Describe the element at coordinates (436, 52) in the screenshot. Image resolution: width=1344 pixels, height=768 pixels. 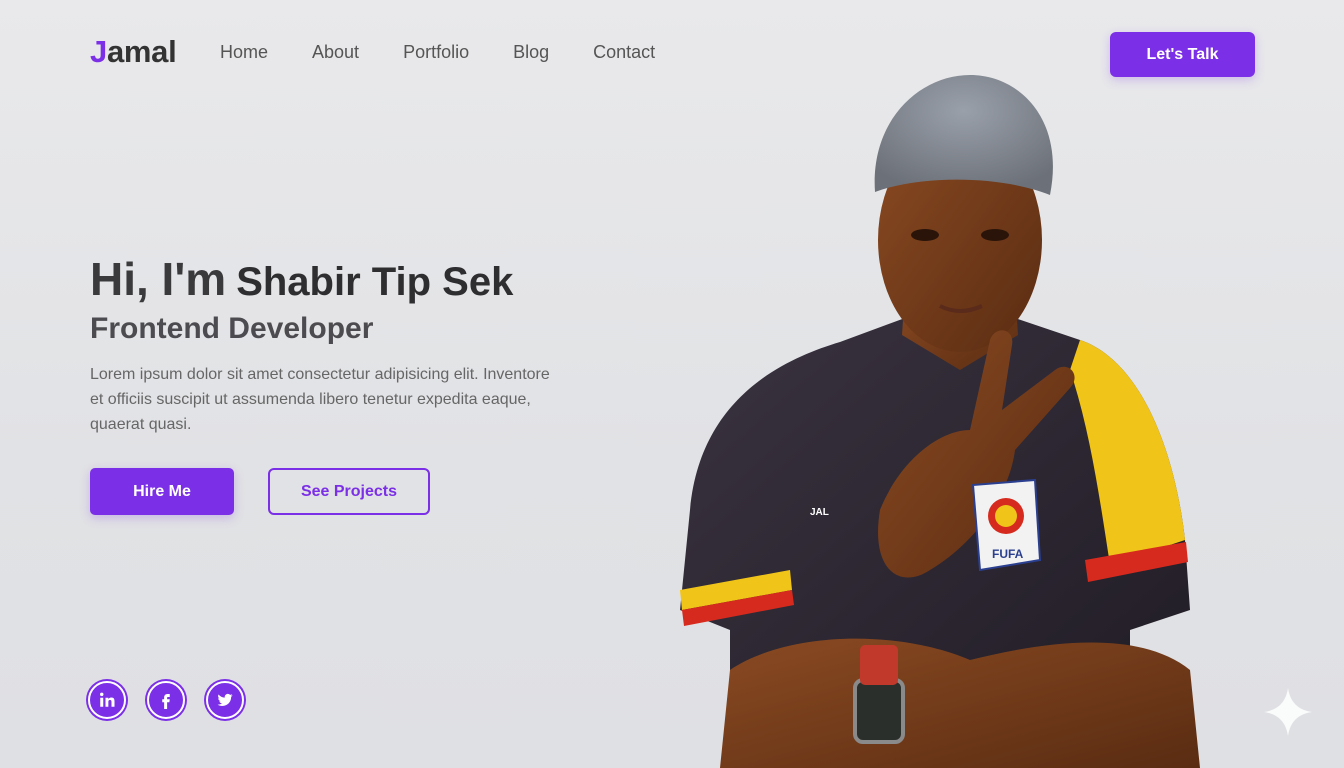
I see `nav-link-portfolio: Portfolio` at that location.